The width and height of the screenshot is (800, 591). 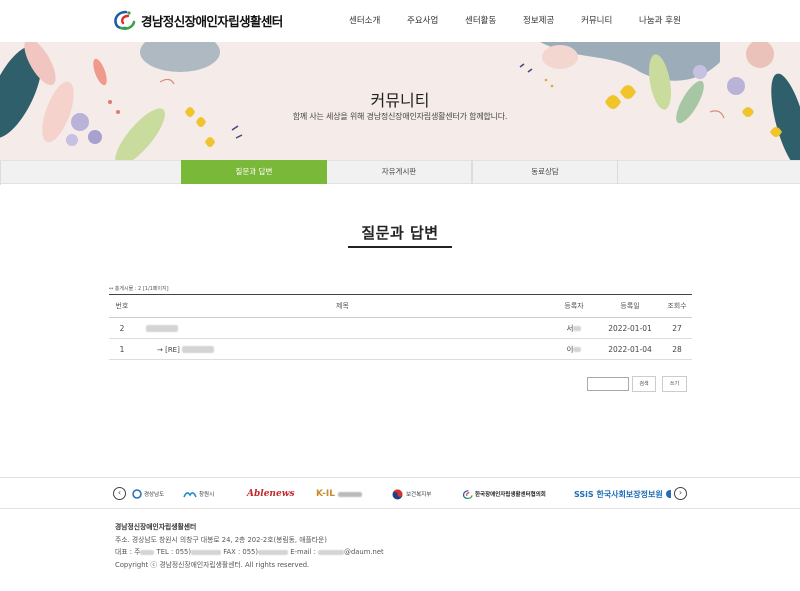 What do you see at coordinates (271, 494) in the screenshot?
I see `partner-ablenews: Ablenews` at bounding box center [271, 494].